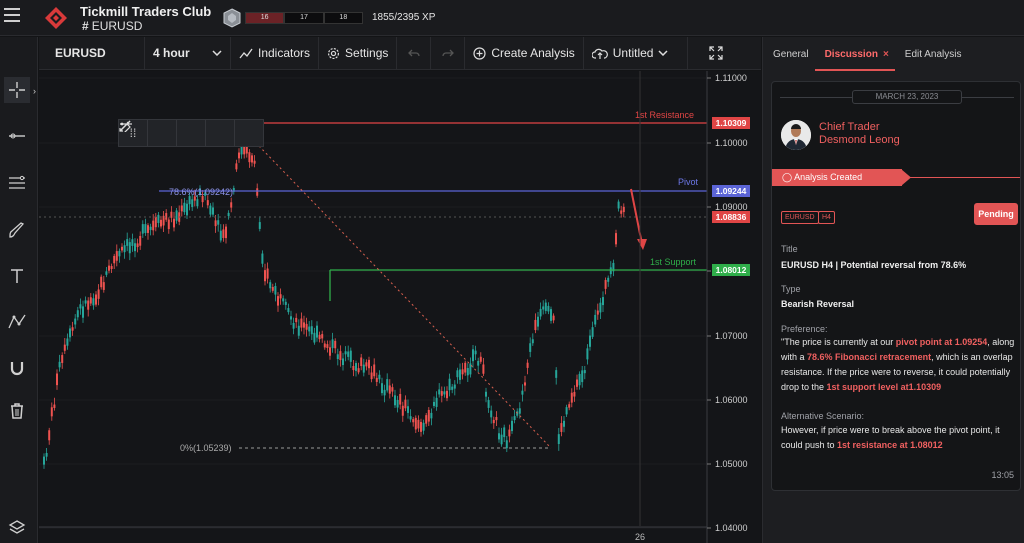 Image resolution: width=1024 pixels, height=543 pixels. I want to click on price-axis-label: 1.07000, so click(731, 336).